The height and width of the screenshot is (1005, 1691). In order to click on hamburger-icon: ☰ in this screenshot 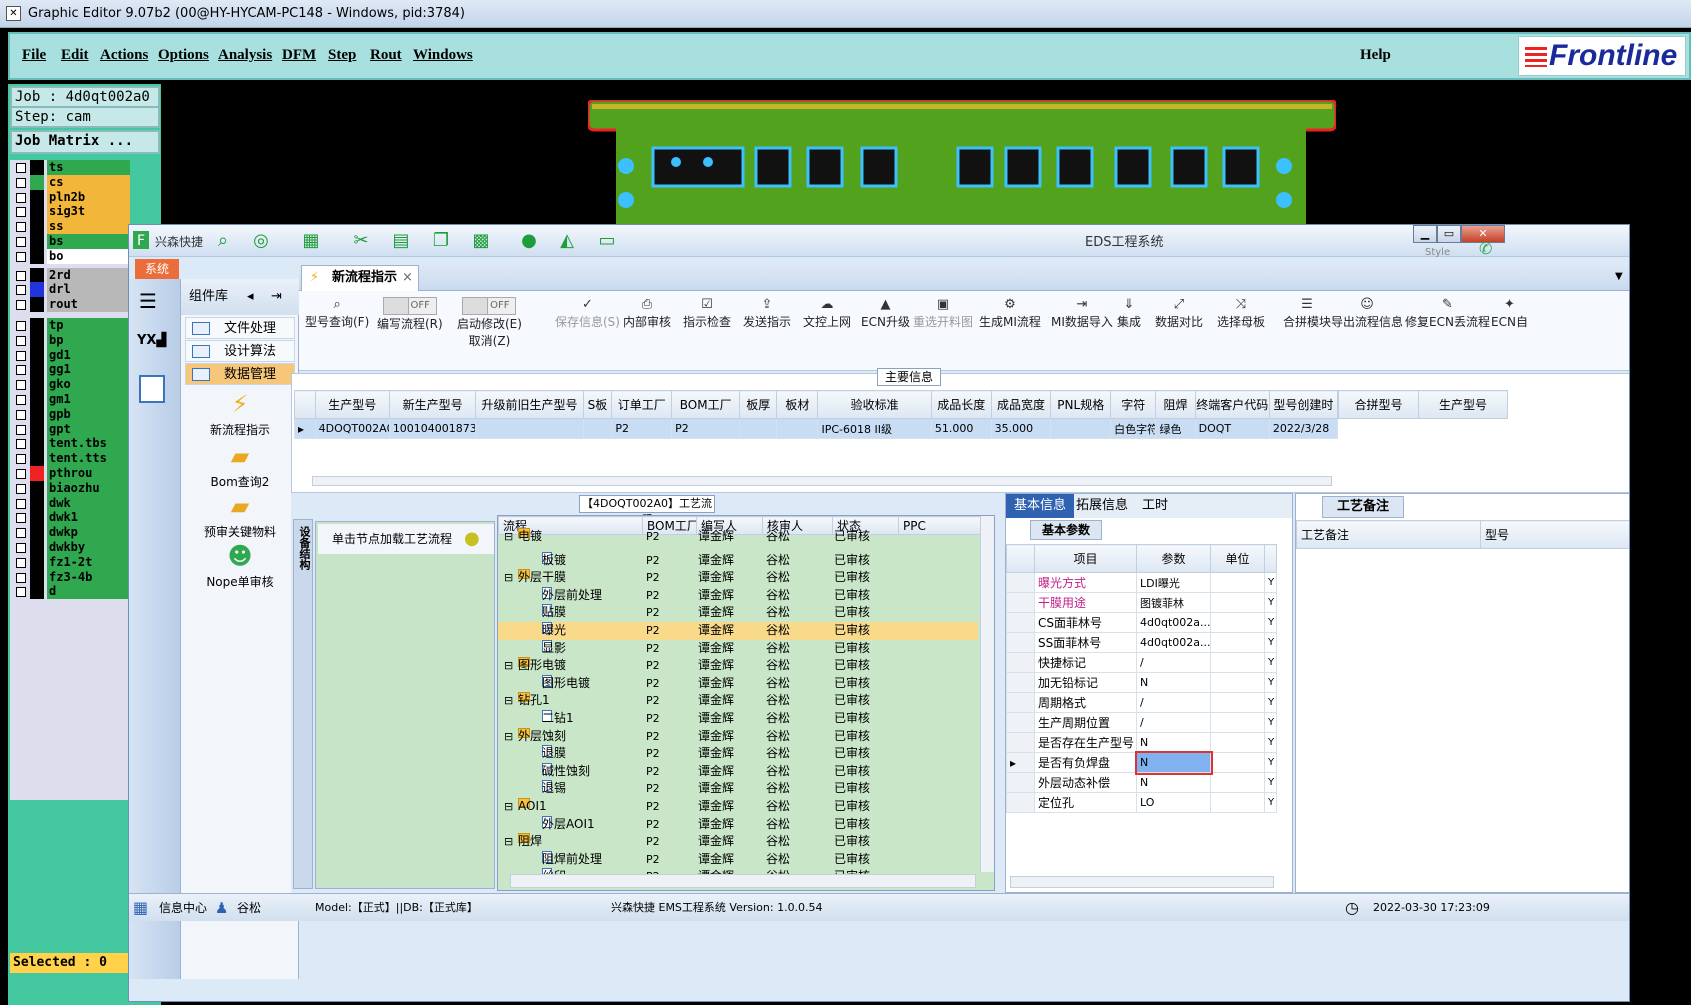, I will do `click(151, 301)`.